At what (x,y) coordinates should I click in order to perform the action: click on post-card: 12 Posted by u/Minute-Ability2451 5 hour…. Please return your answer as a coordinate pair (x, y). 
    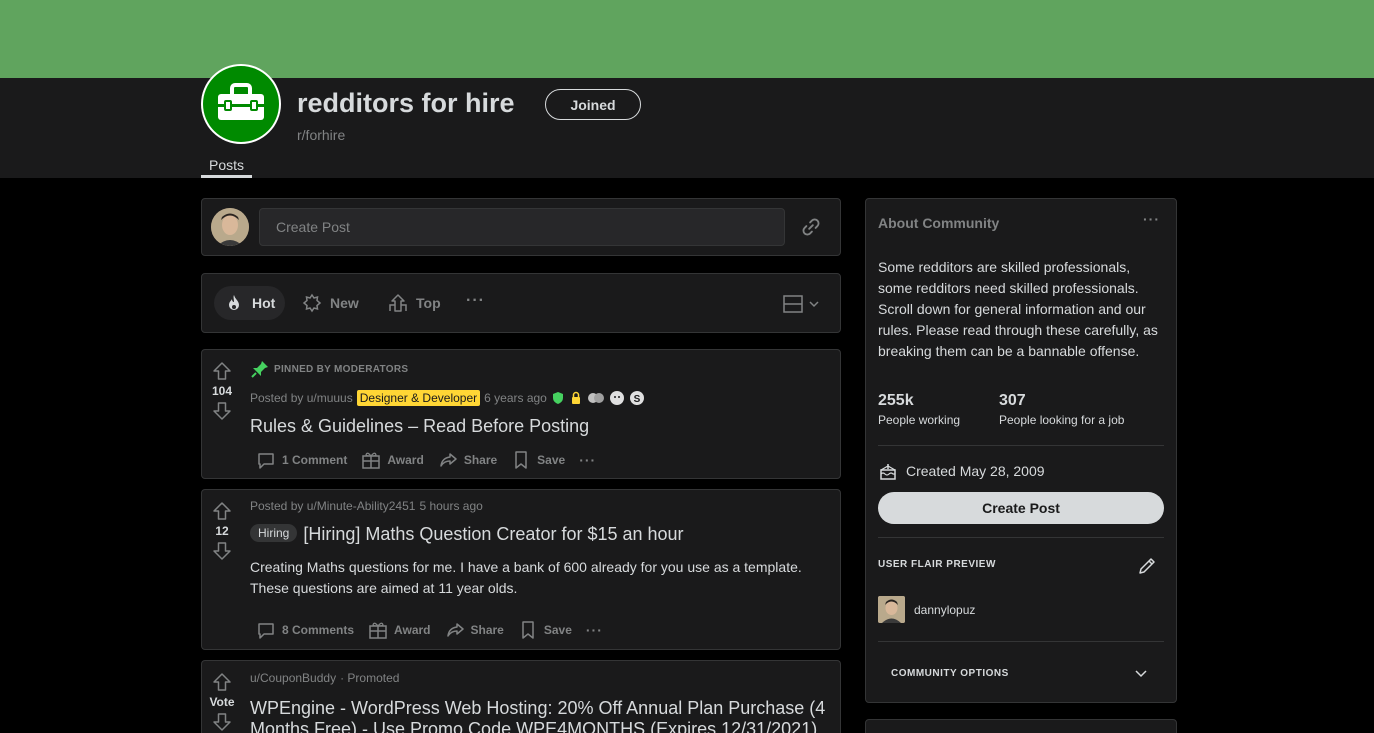
    Looking at the image, I should click on (521, 569).